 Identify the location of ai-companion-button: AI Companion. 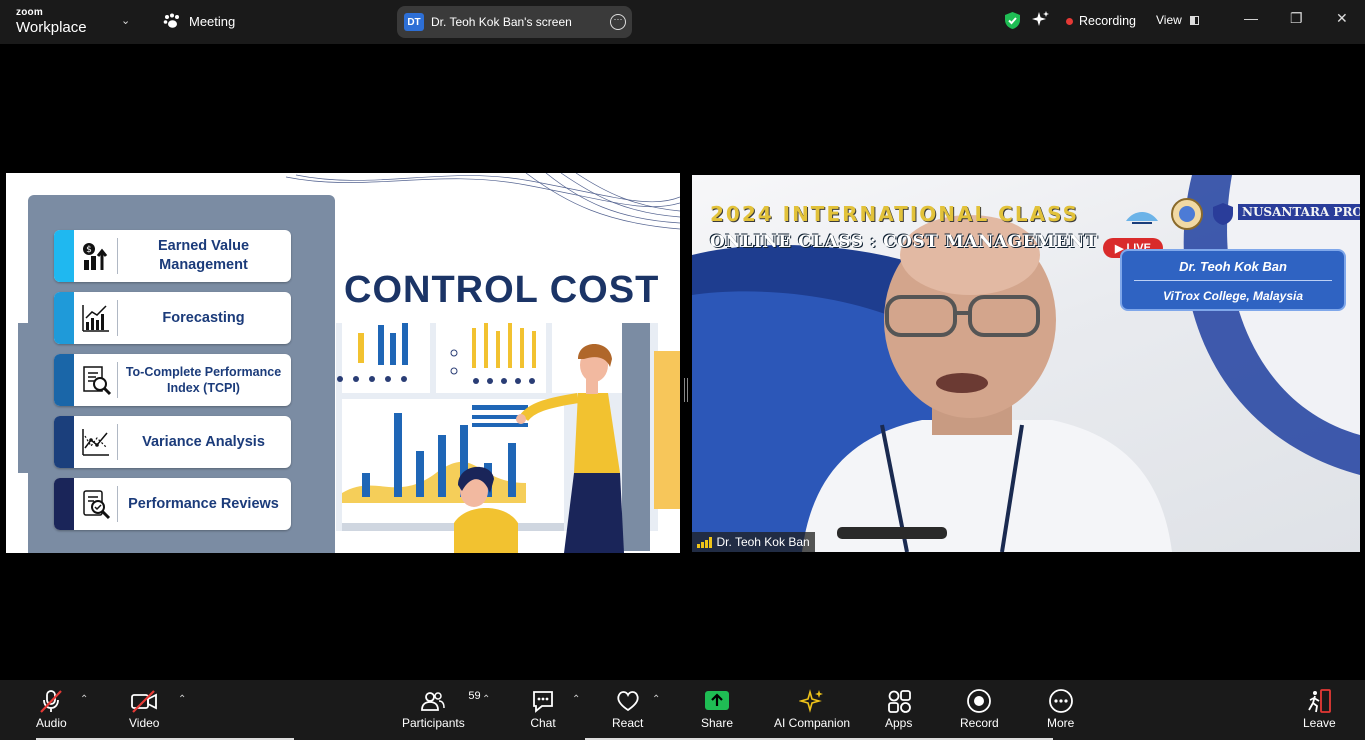
(812, 709).